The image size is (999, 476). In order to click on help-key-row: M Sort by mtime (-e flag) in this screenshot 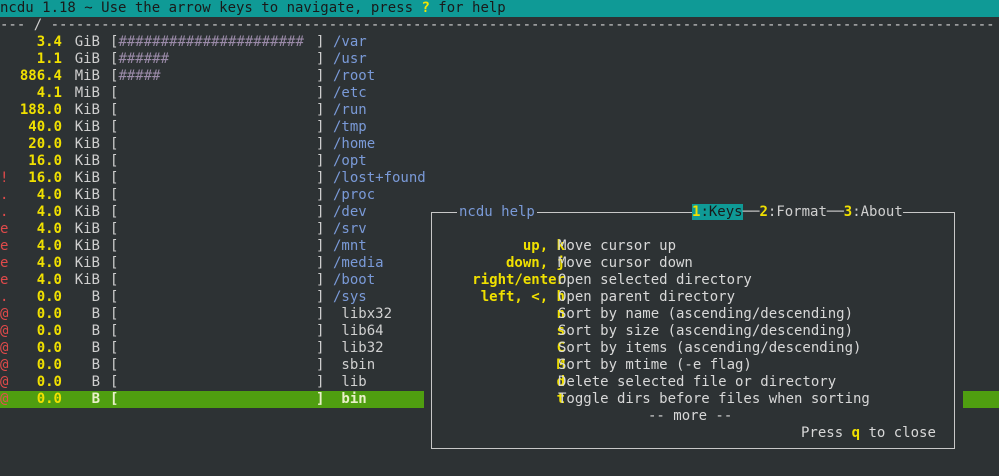, I will do `click(693, 365)`.